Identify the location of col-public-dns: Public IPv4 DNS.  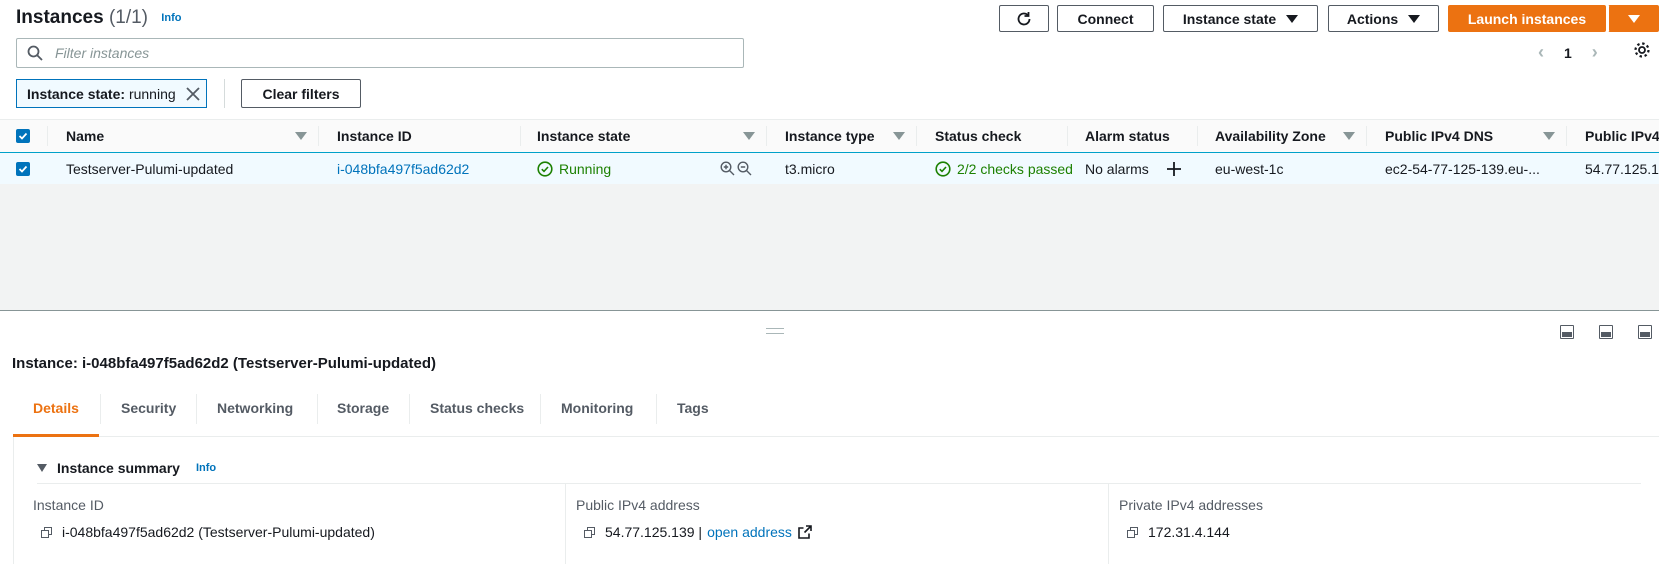
(1439, 136).